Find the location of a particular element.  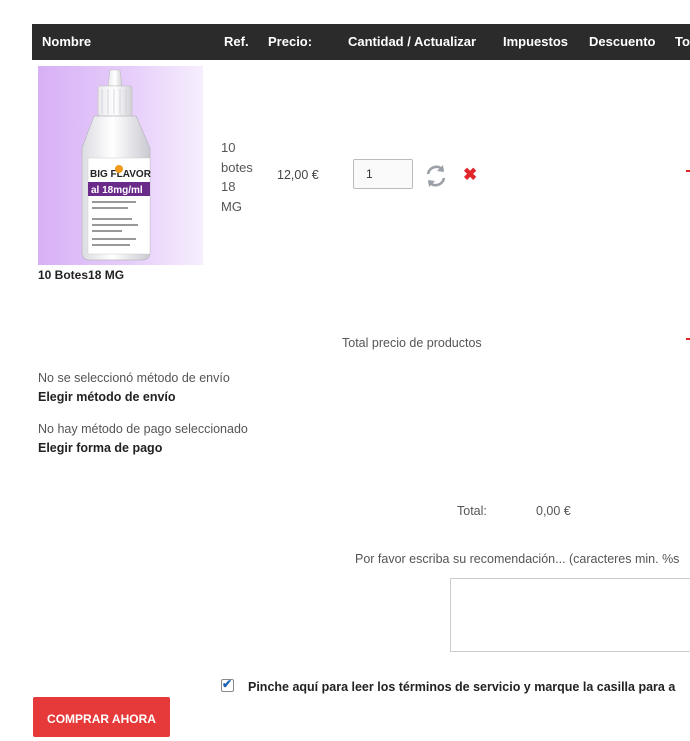

header-discount: Descuento is located at coordinates (622, 41).